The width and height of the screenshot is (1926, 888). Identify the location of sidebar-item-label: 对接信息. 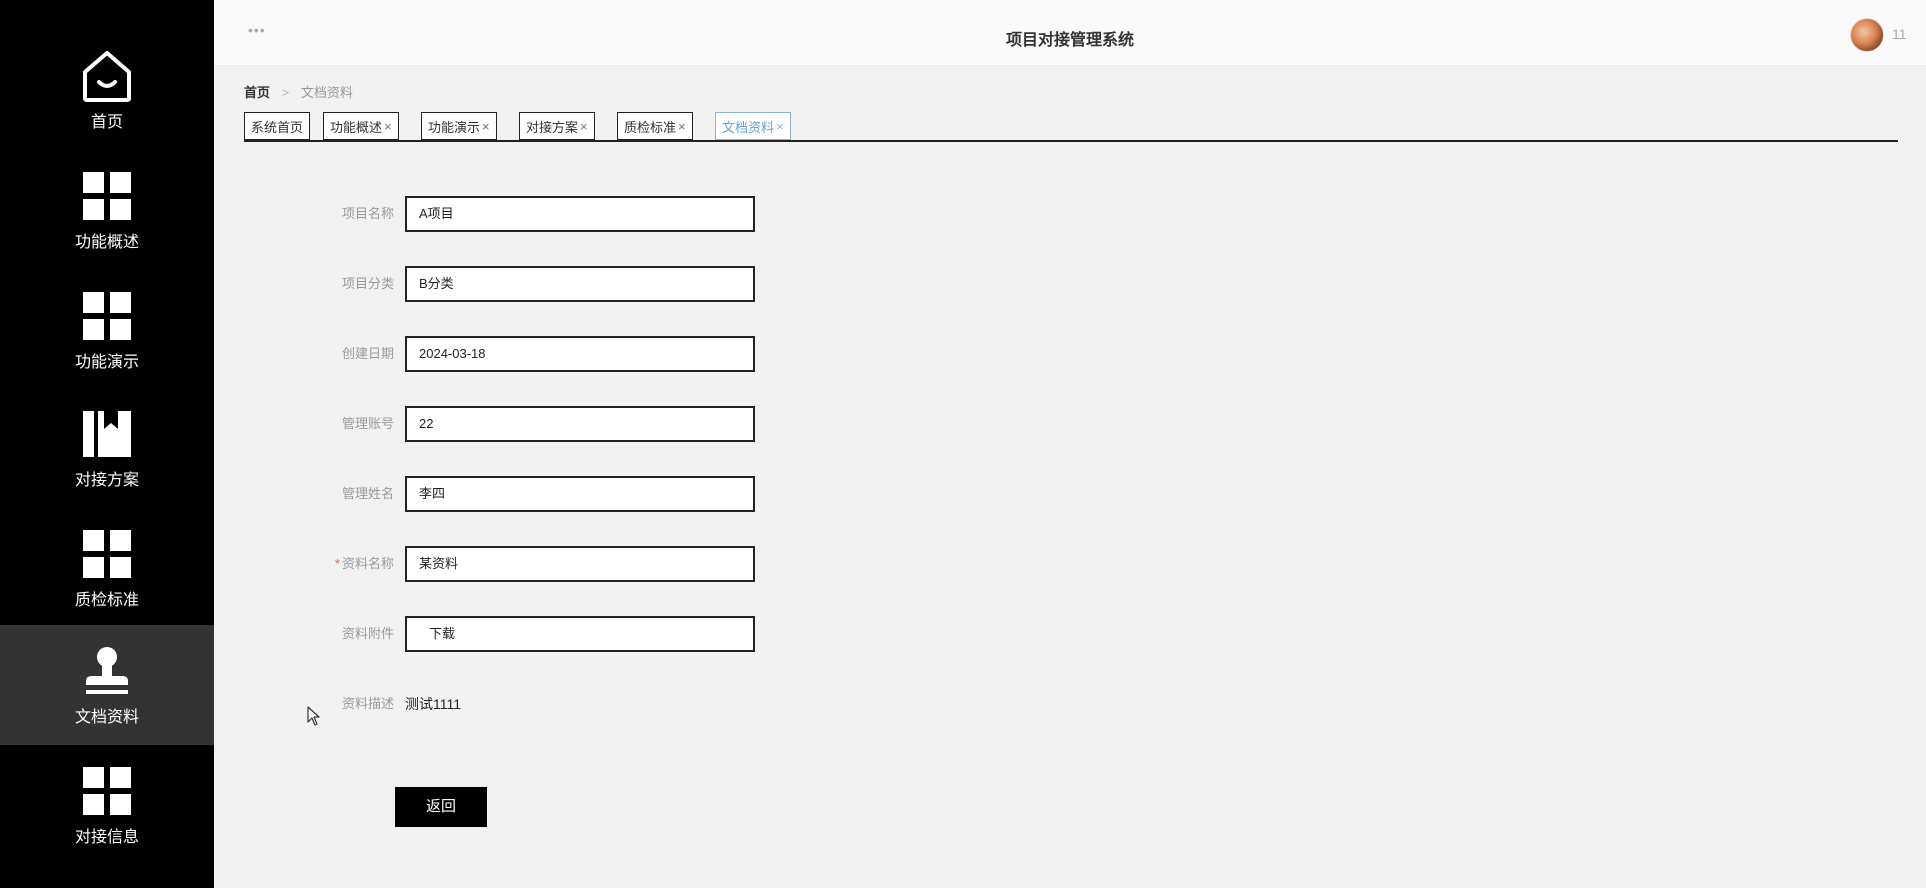
(106, 837).